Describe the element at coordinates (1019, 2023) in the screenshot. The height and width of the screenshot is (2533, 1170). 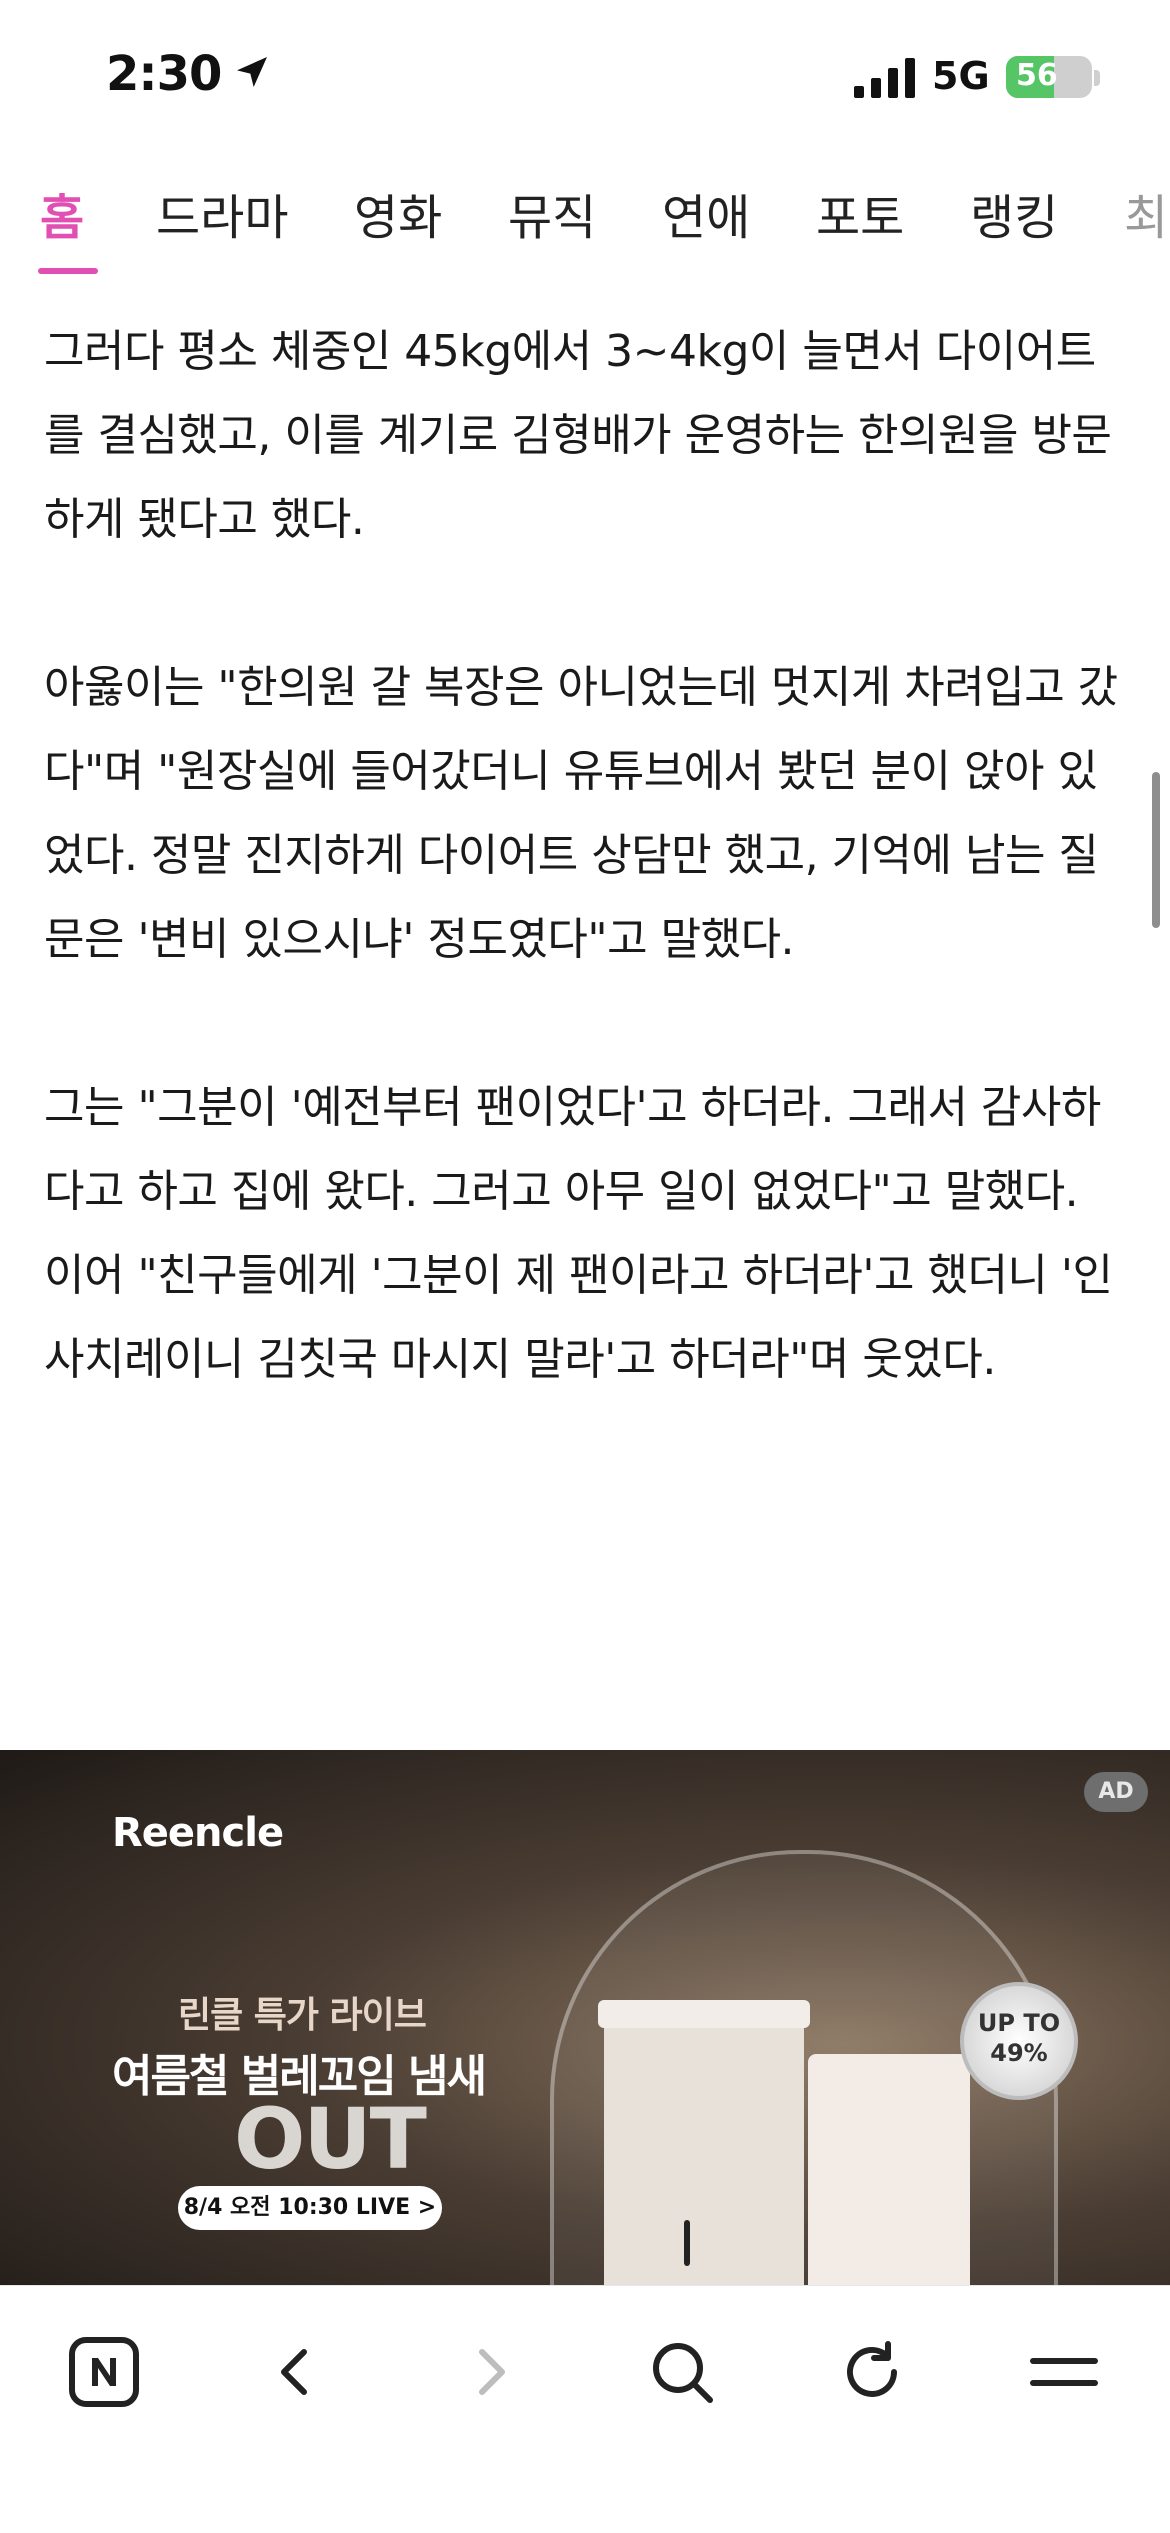
I see `ad-circle-line1: UP TO` at that location.